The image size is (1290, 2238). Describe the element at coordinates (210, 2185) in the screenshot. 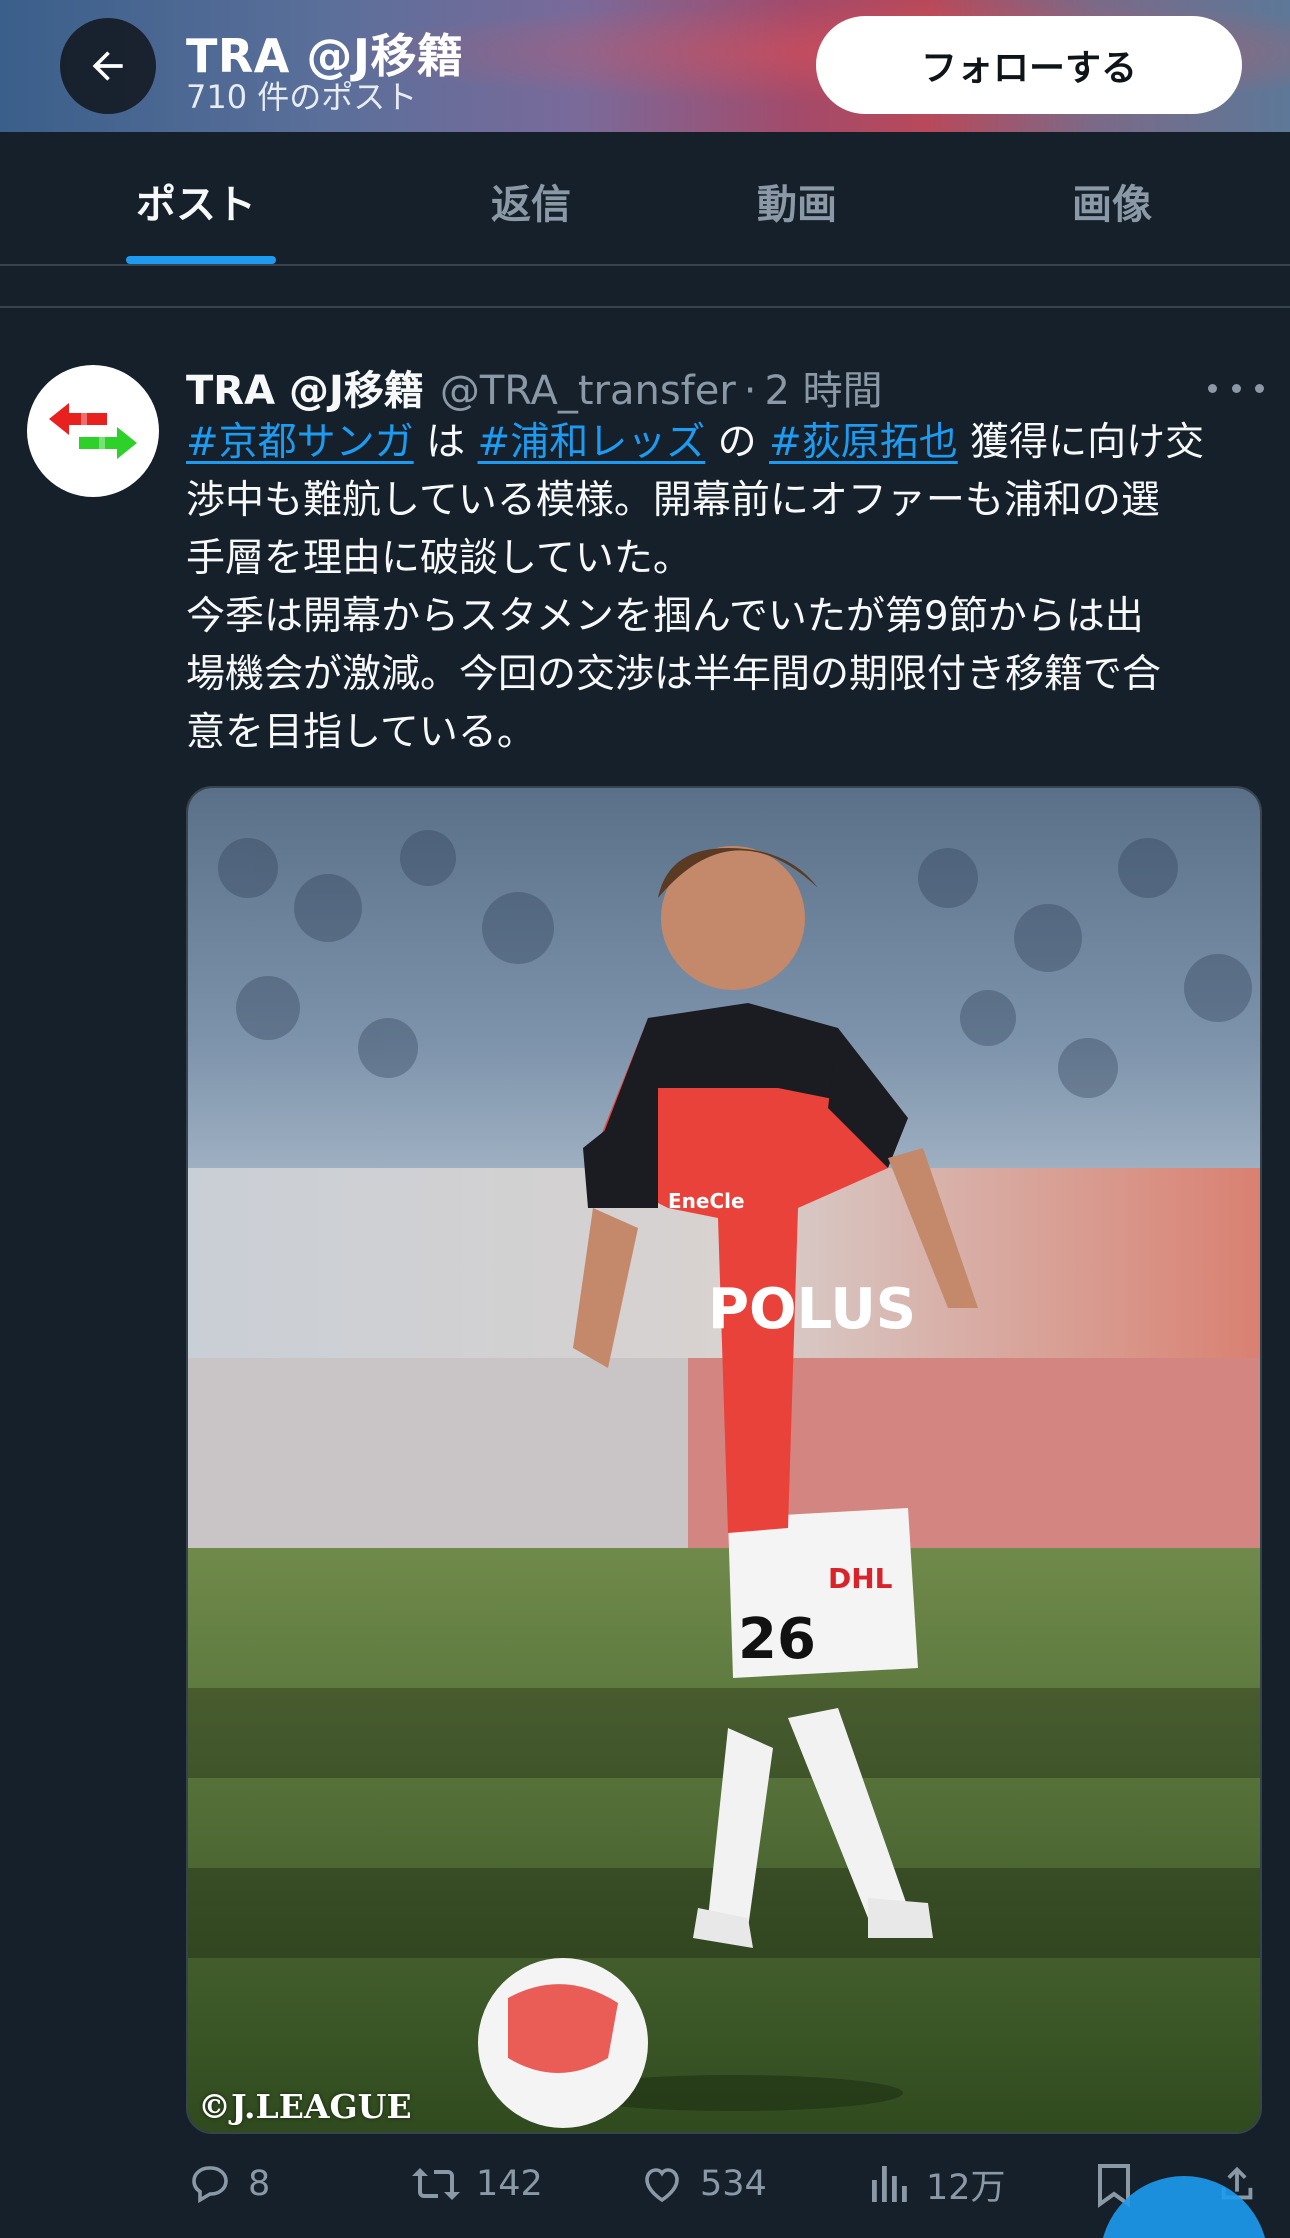

I see `reply-icon` at that location.